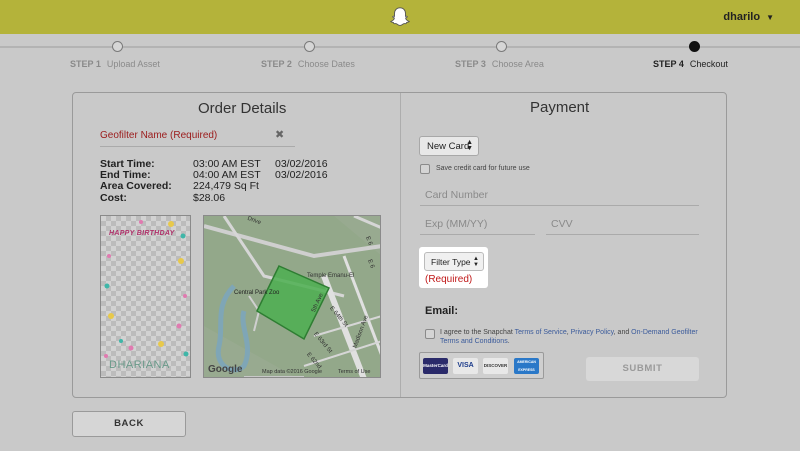 The height and width of the screenshot is (451, 800). What do you see at coordinates (456, 224) in the screenshot?
I see `exp-input: Exp (MM/YY)` at bounding box center [456, 224].